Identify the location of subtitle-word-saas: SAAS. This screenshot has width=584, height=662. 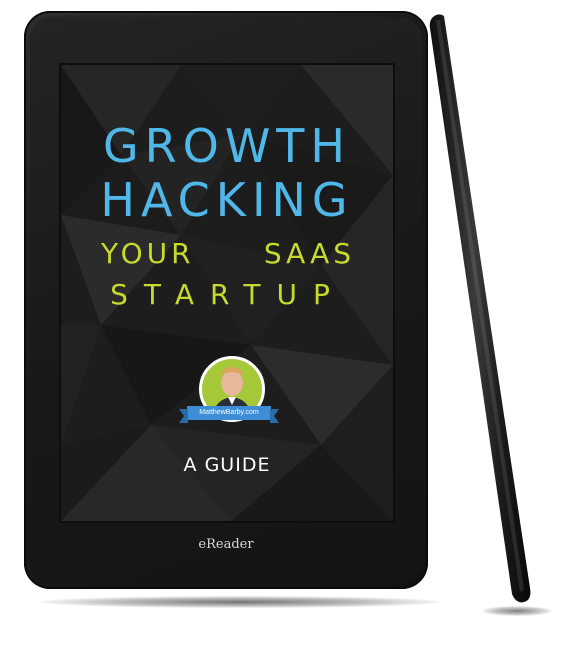
(309, 253).